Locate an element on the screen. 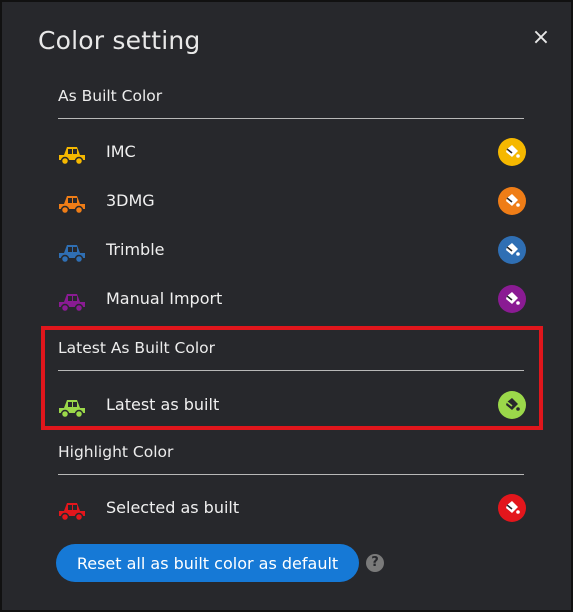 This screenshot has width=573, height=612. reset-default-button: Reset all as built color as default is located at coordinates (207, 563).